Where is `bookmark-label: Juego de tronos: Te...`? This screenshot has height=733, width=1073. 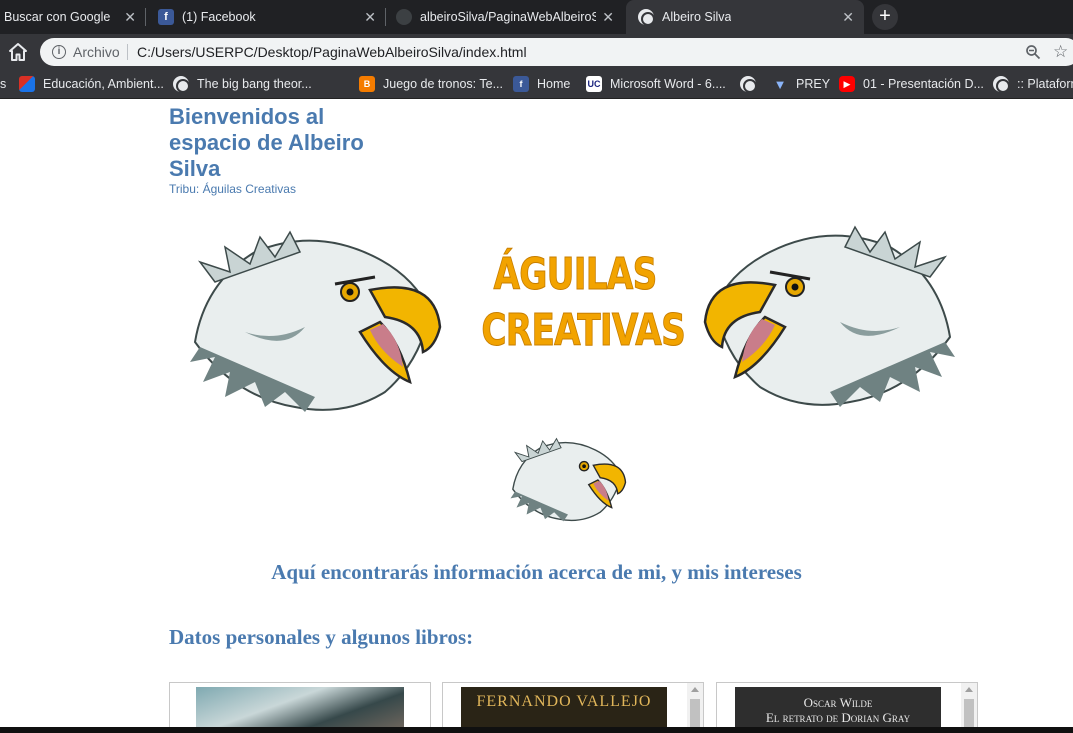 bookmark-label: Juego de tronos: Te... is located at coordinates (443, 84).